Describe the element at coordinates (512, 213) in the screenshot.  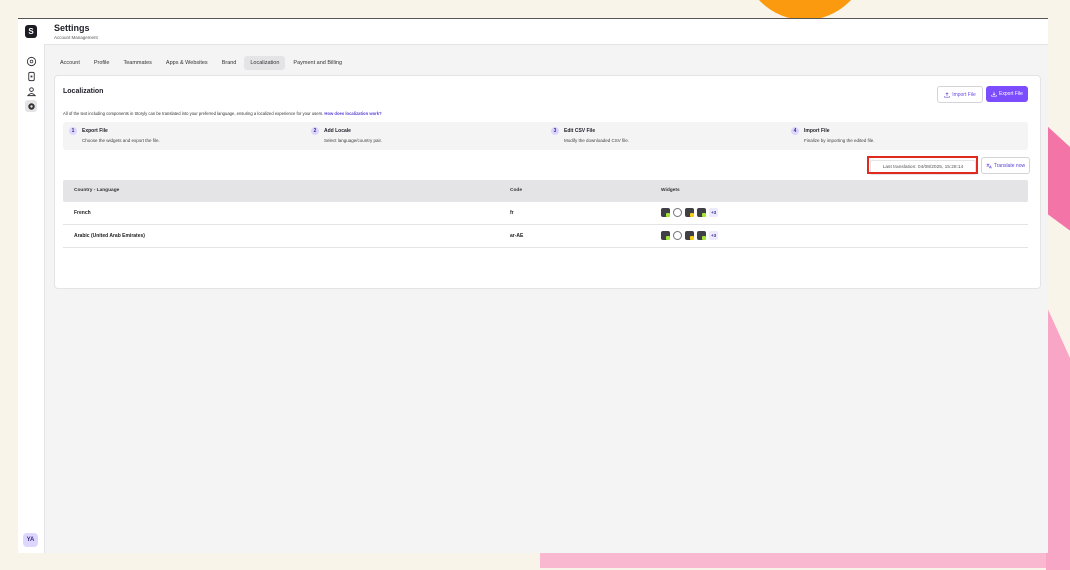
I see `locale-code: fr` at that location.